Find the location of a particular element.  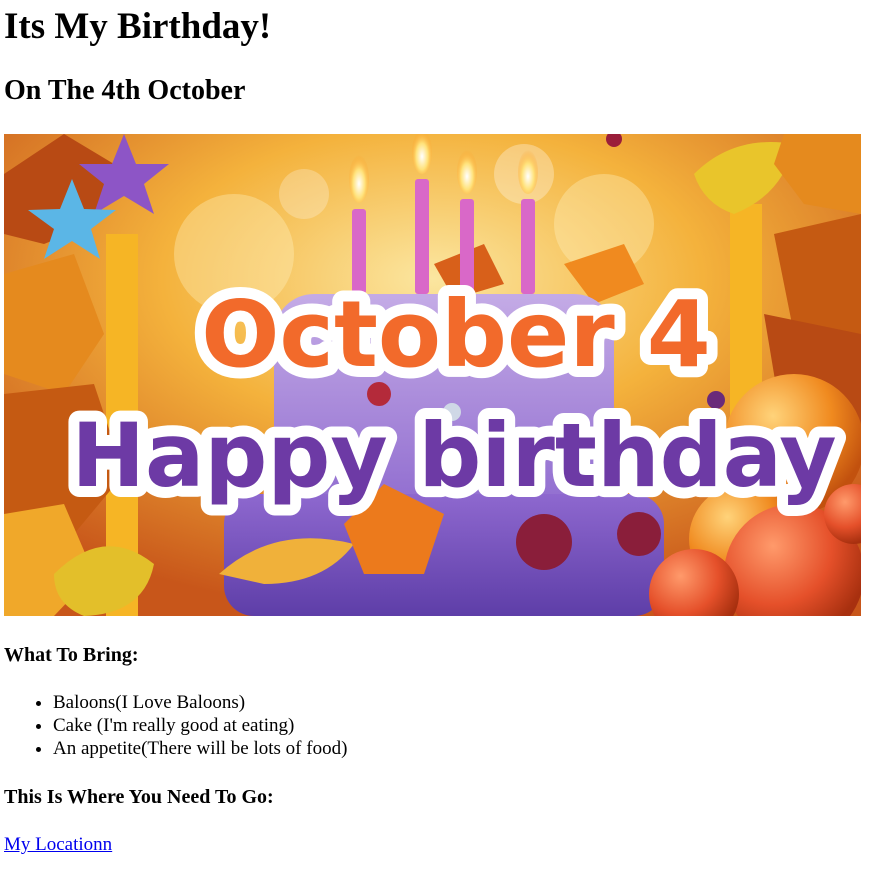

banner-line2: Happy birthday is located at coordinates (453, 455).